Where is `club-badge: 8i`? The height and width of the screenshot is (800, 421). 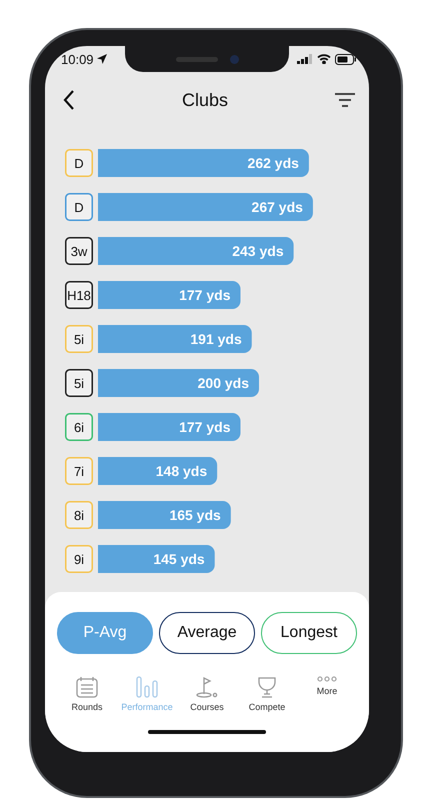 club-badge: 8i is located at coordinates (79, 515).